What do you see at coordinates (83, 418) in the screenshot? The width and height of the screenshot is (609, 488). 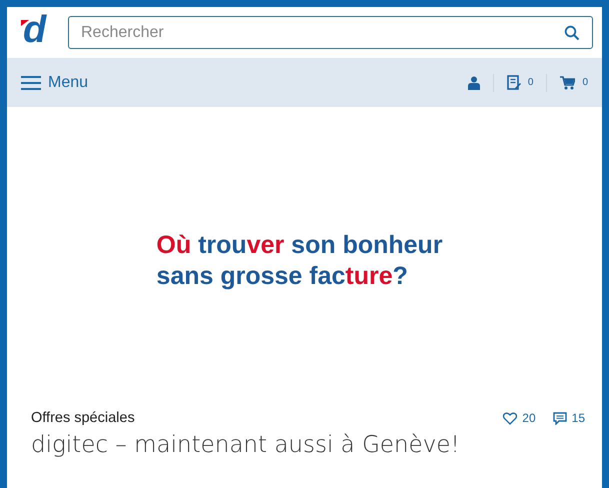 I see `category-label: Offres spéciales` at bounding box center [83, 418].